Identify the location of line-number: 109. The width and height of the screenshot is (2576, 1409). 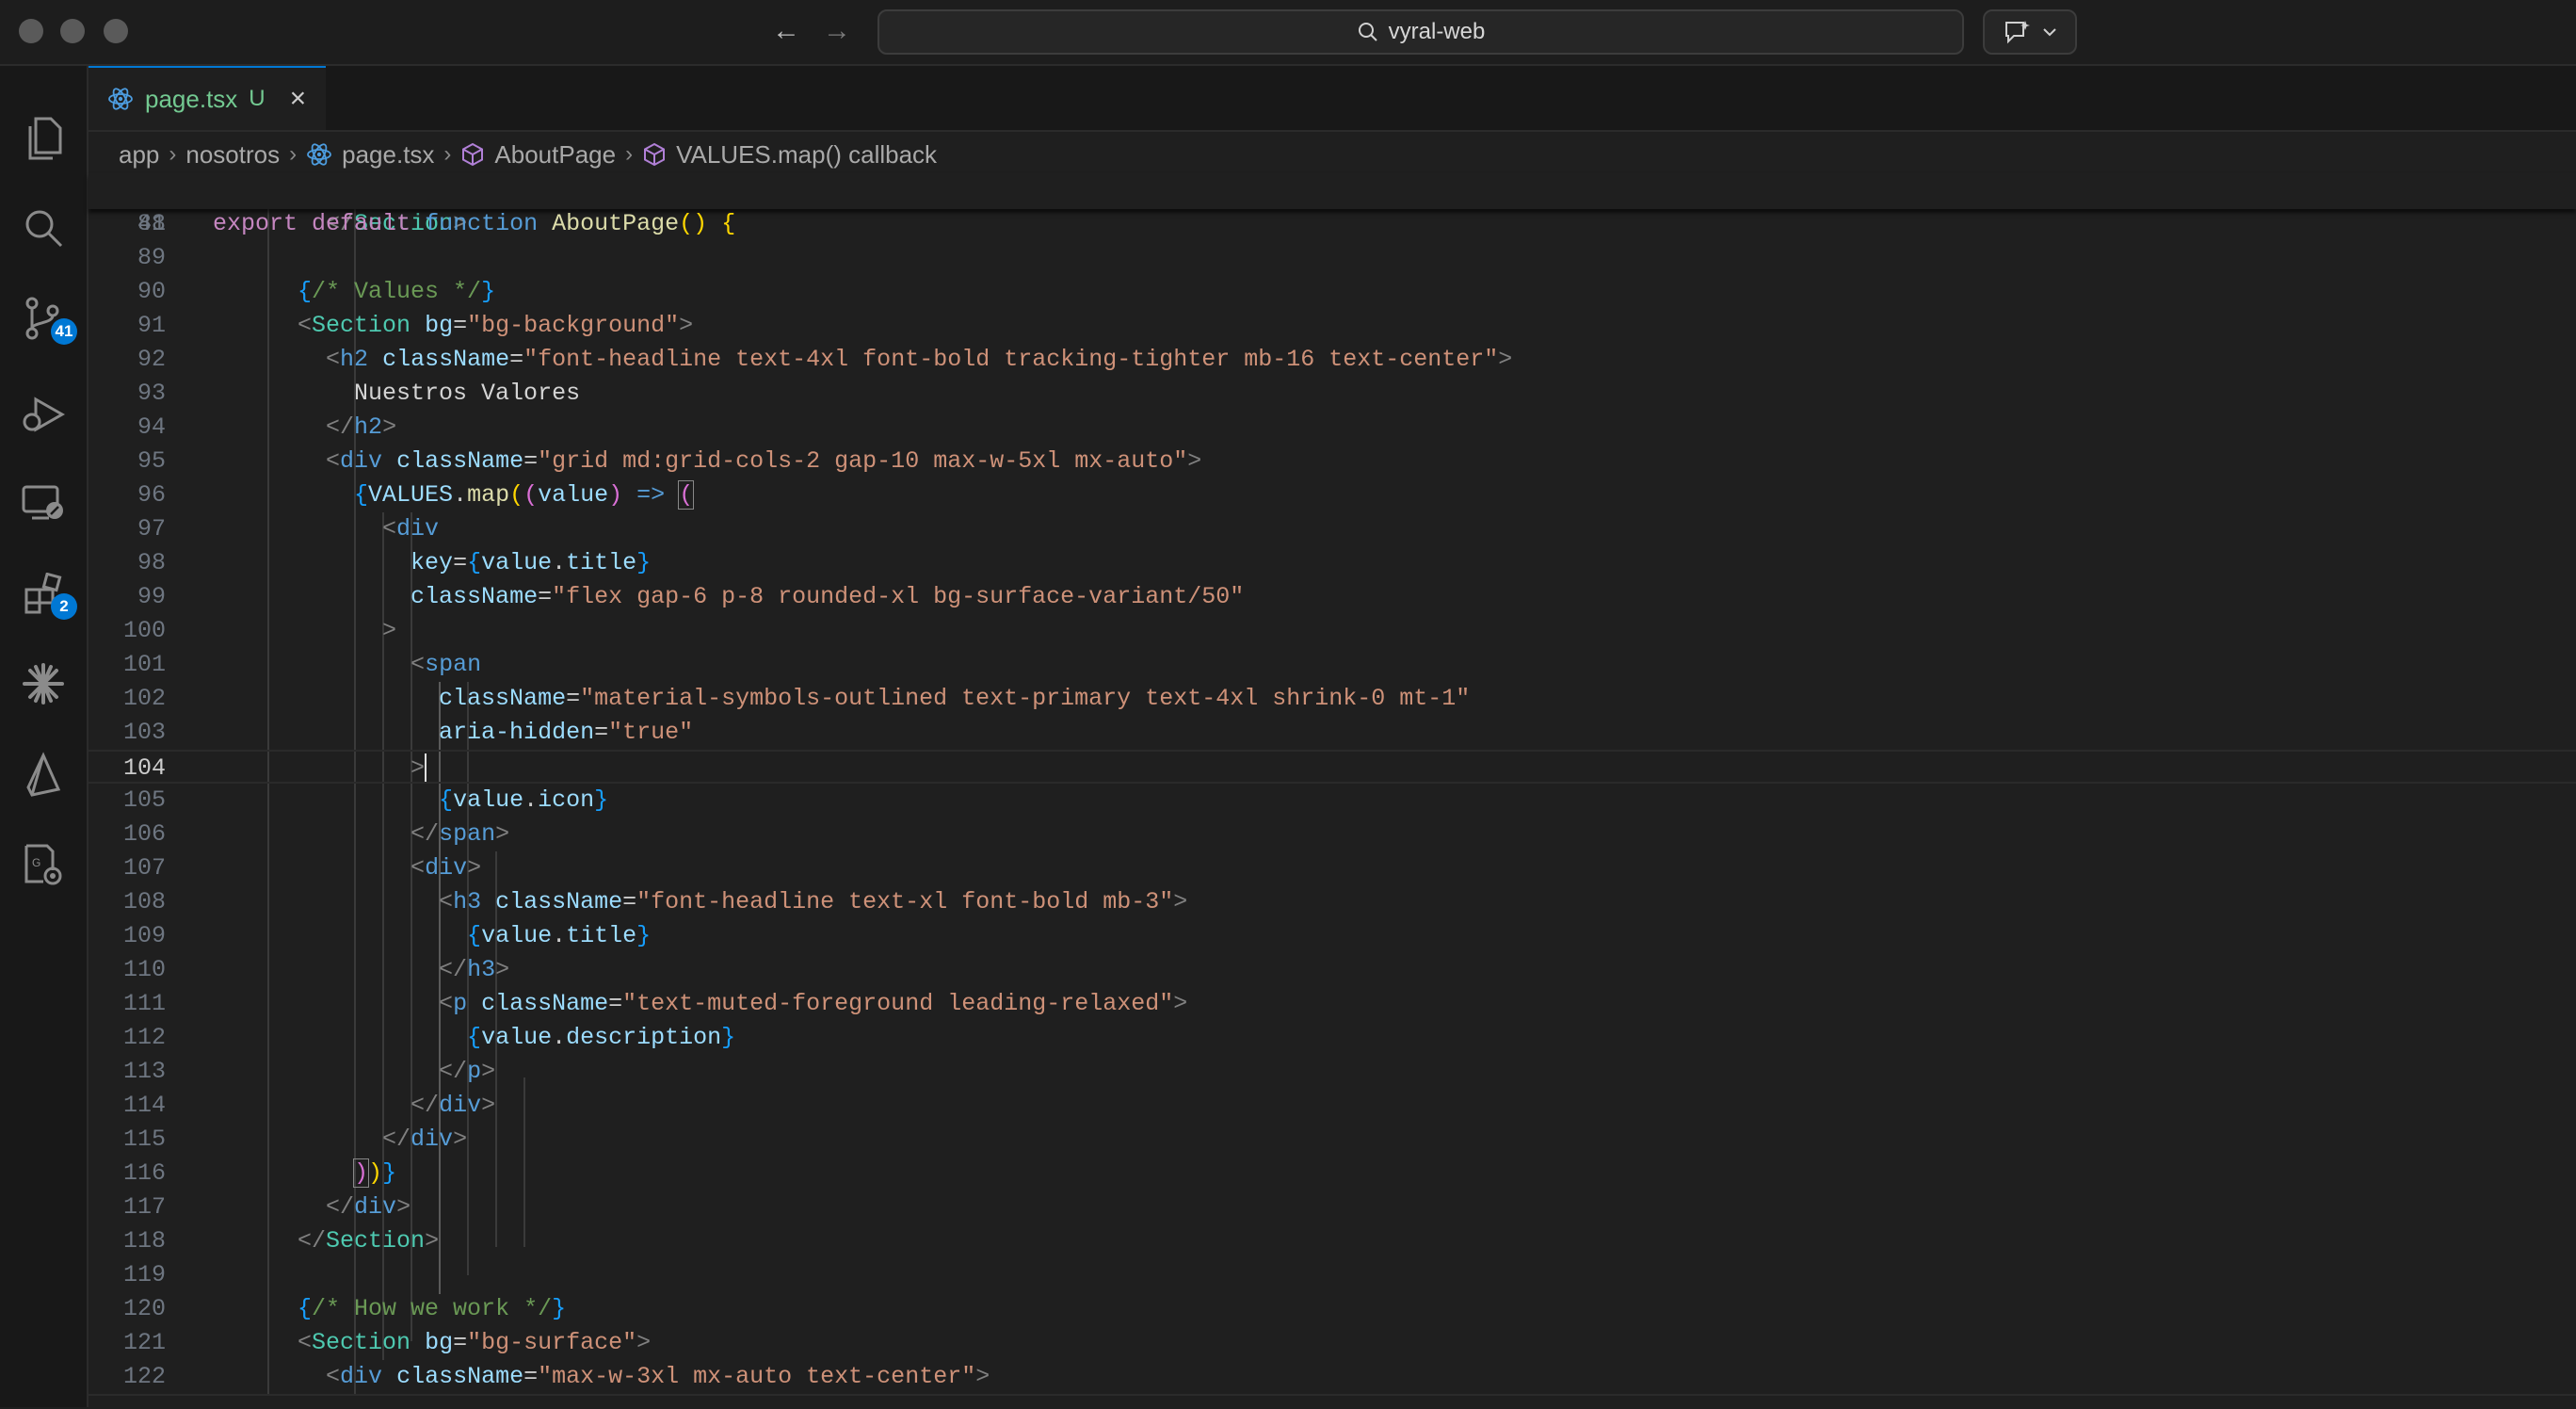
(144, 936).